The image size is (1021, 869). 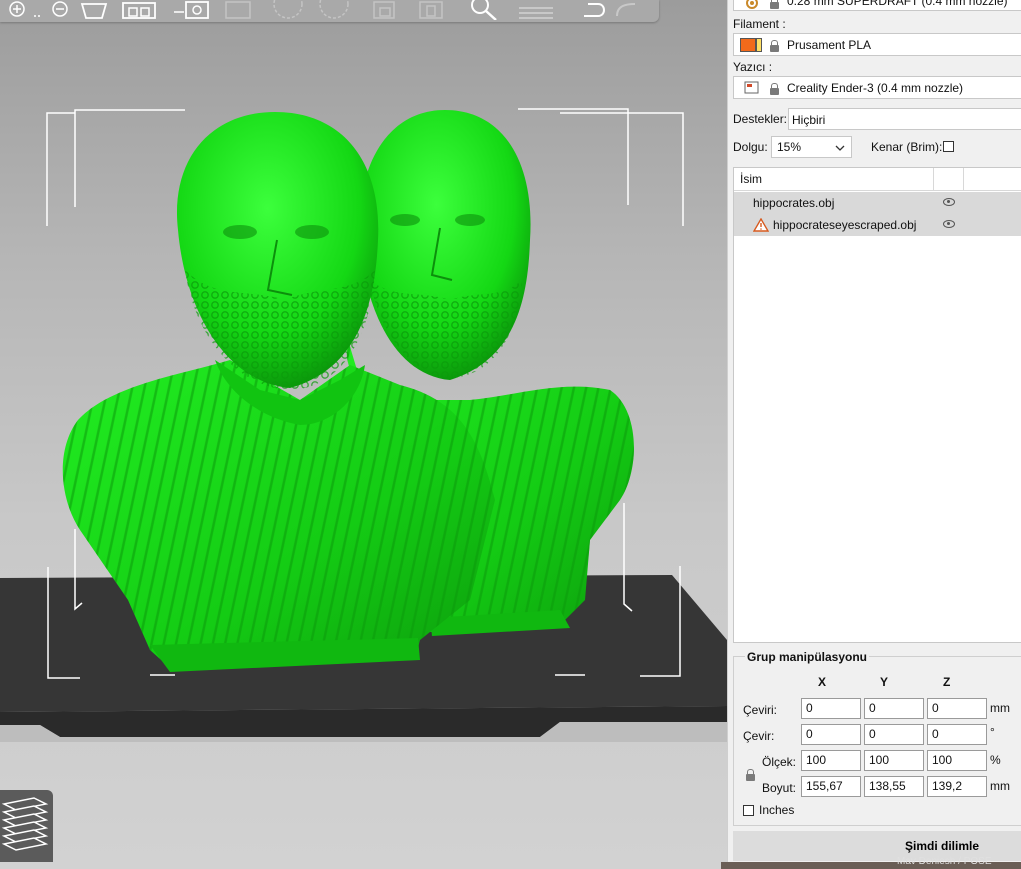 What do you see at coordinates (628, 10) in the screenshot?
I see `redo-icon` at bounding box center [628, 10].